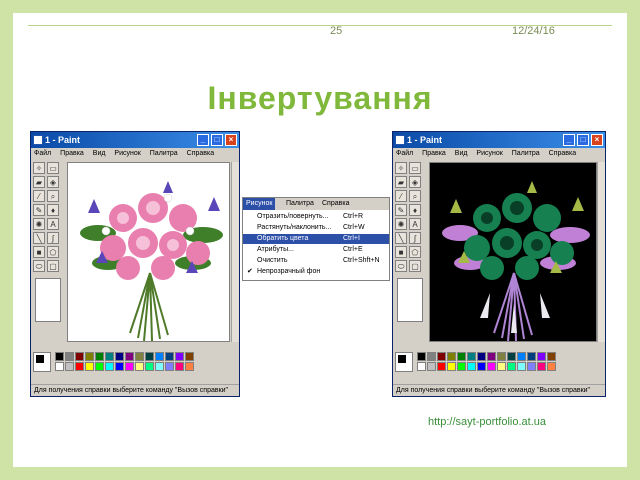 This screenshot has height=480, width=640. I want to click on menu-item: Растянуть/наклонить... Ctrl+W, so click(316, 228).